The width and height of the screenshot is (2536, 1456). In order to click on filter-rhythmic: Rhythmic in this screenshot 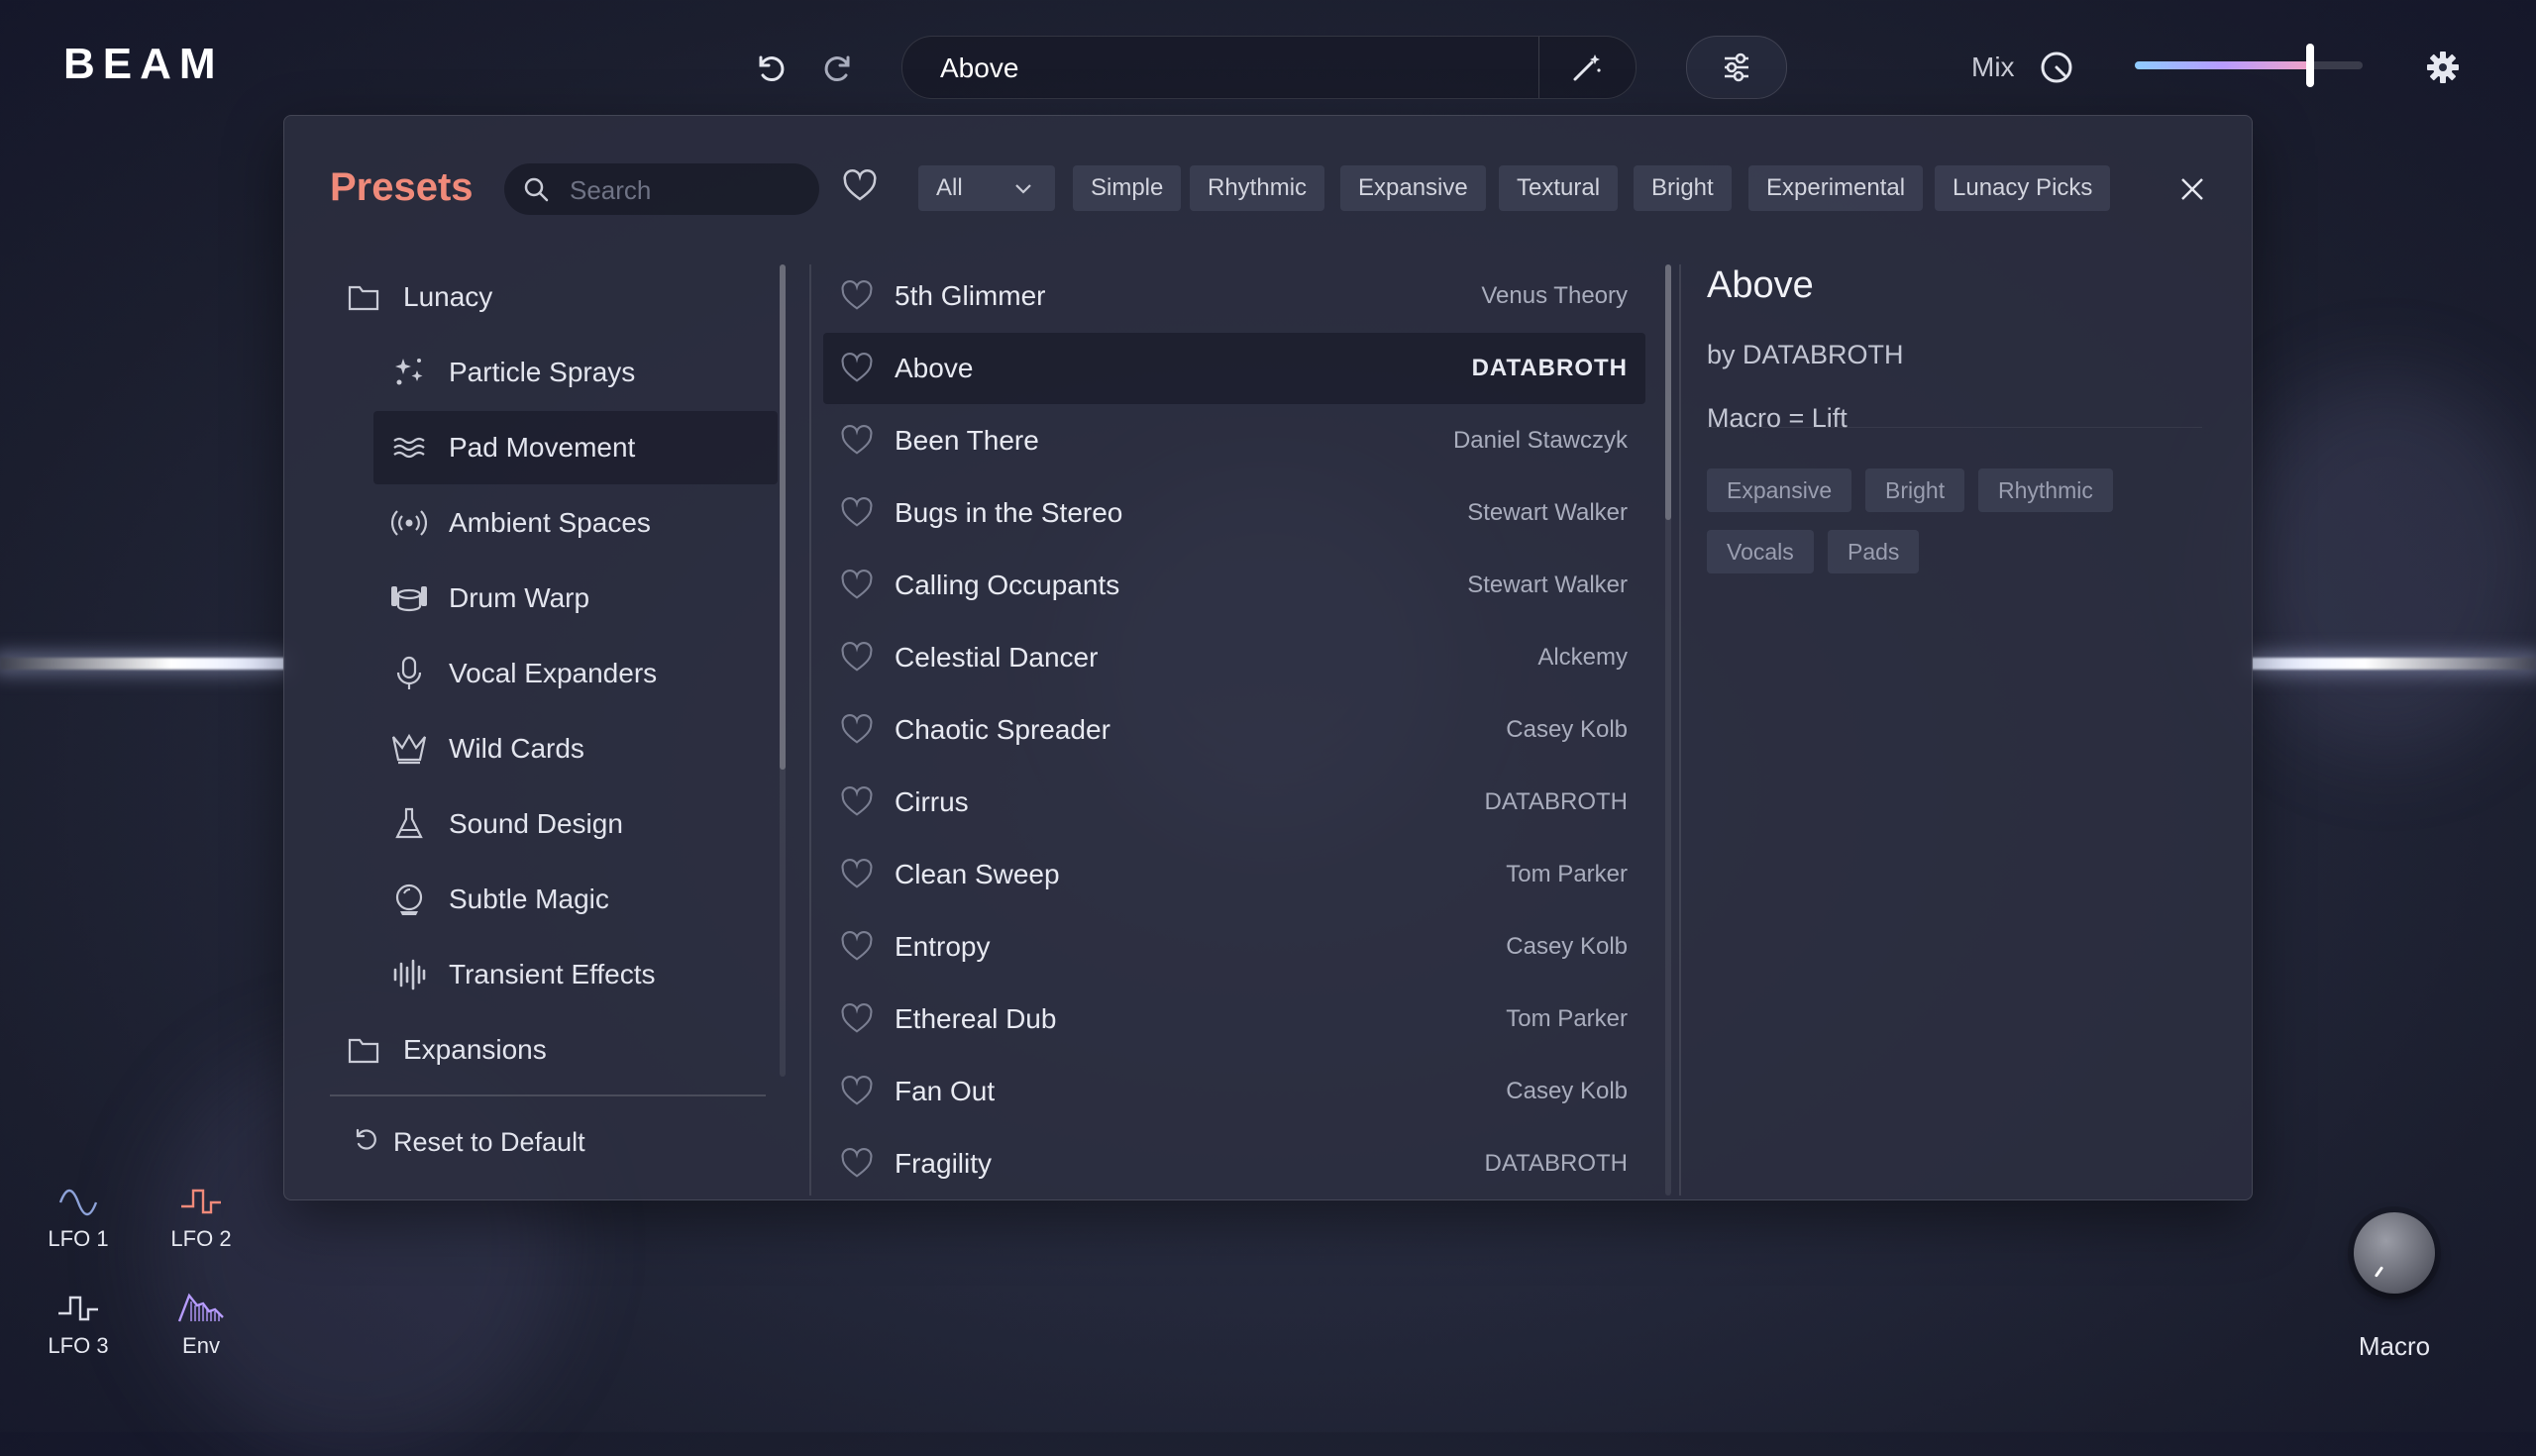, I will do `click(1257, 188)`.